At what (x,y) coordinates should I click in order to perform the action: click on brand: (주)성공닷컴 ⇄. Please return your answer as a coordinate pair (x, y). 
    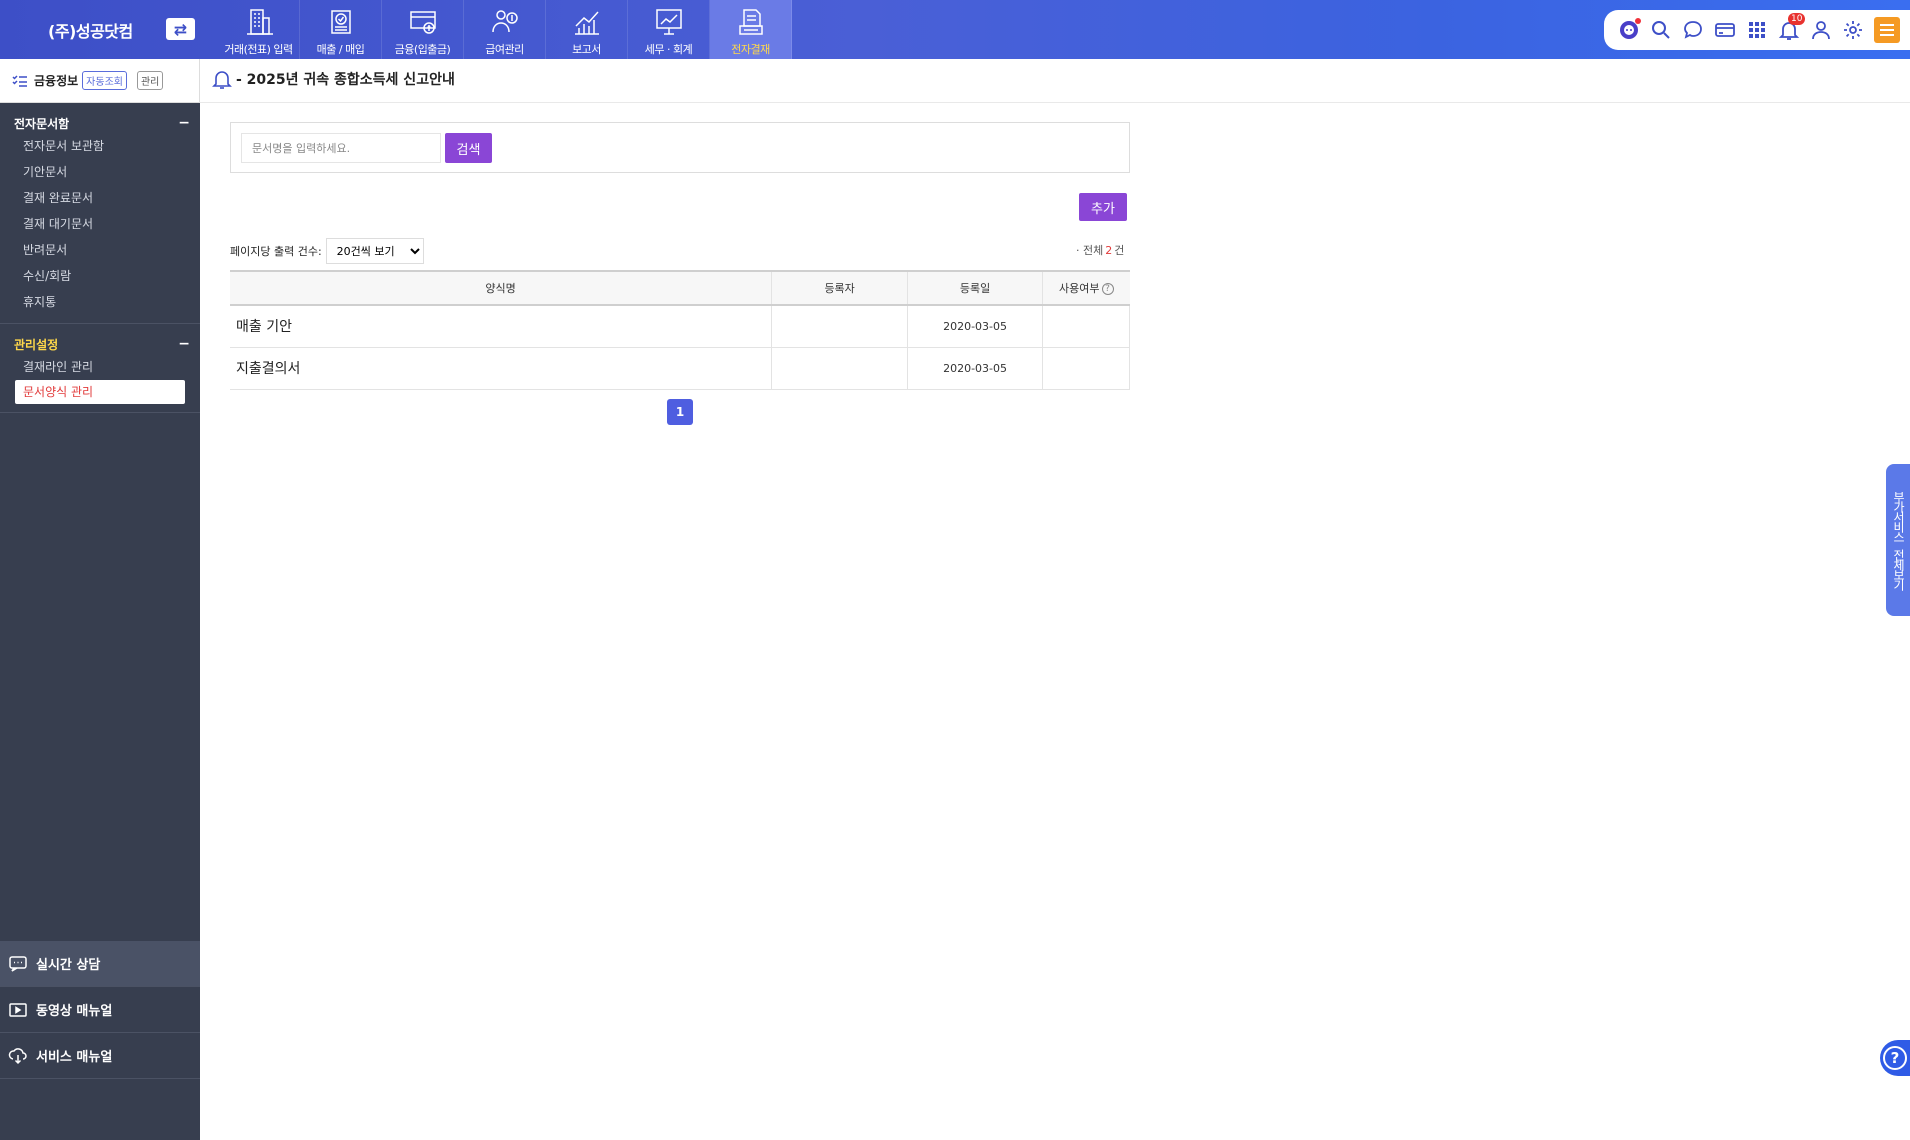
    Looking at the image, I should click on (100, 29).